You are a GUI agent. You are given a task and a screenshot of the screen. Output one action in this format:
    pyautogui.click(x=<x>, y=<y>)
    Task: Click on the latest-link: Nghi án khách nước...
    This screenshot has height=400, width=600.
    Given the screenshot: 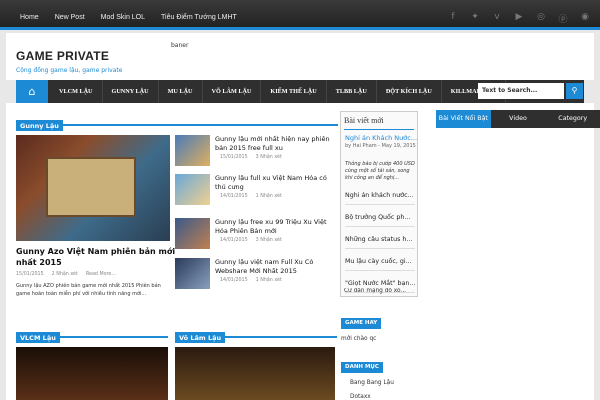 What is the action you would take?
    pyautogui.click(x=380, y=195)
    